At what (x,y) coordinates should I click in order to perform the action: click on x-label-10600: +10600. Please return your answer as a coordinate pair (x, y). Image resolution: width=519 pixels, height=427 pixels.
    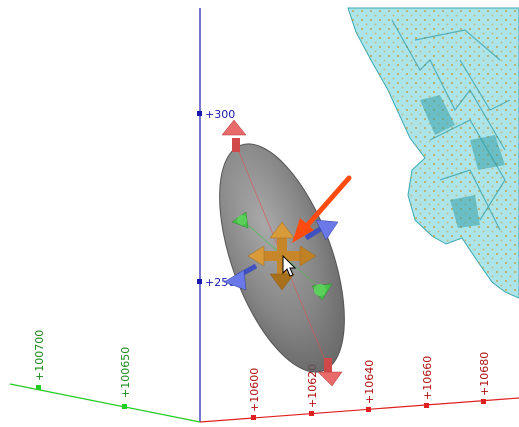
    Looking at the image, I should click on (254, 390).